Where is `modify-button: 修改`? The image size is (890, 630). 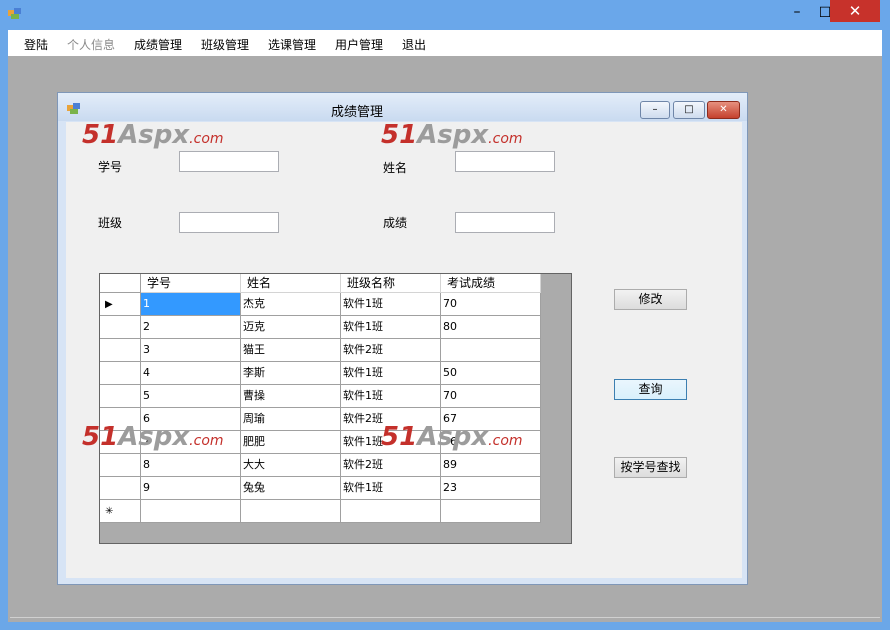 modify-button: 修改 is located at coordinates (650, 299).